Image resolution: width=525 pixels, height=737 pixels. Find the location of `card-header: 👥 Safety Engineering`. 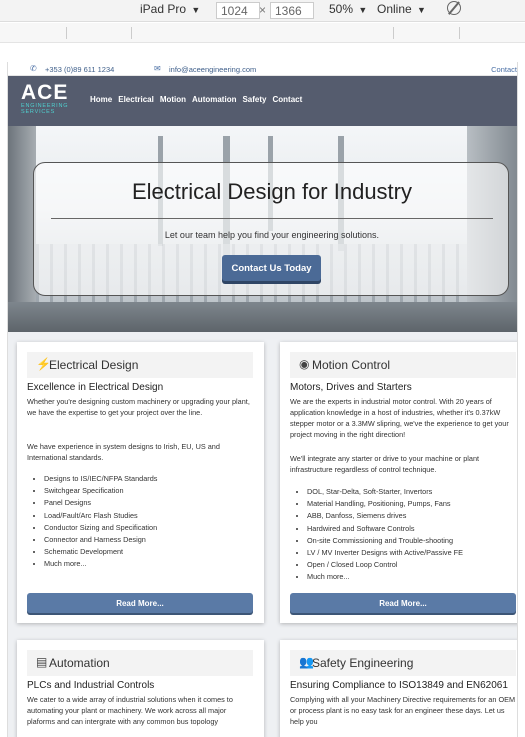

card-header: 👥 Safety Engineering is located at coordinates (403, 663).